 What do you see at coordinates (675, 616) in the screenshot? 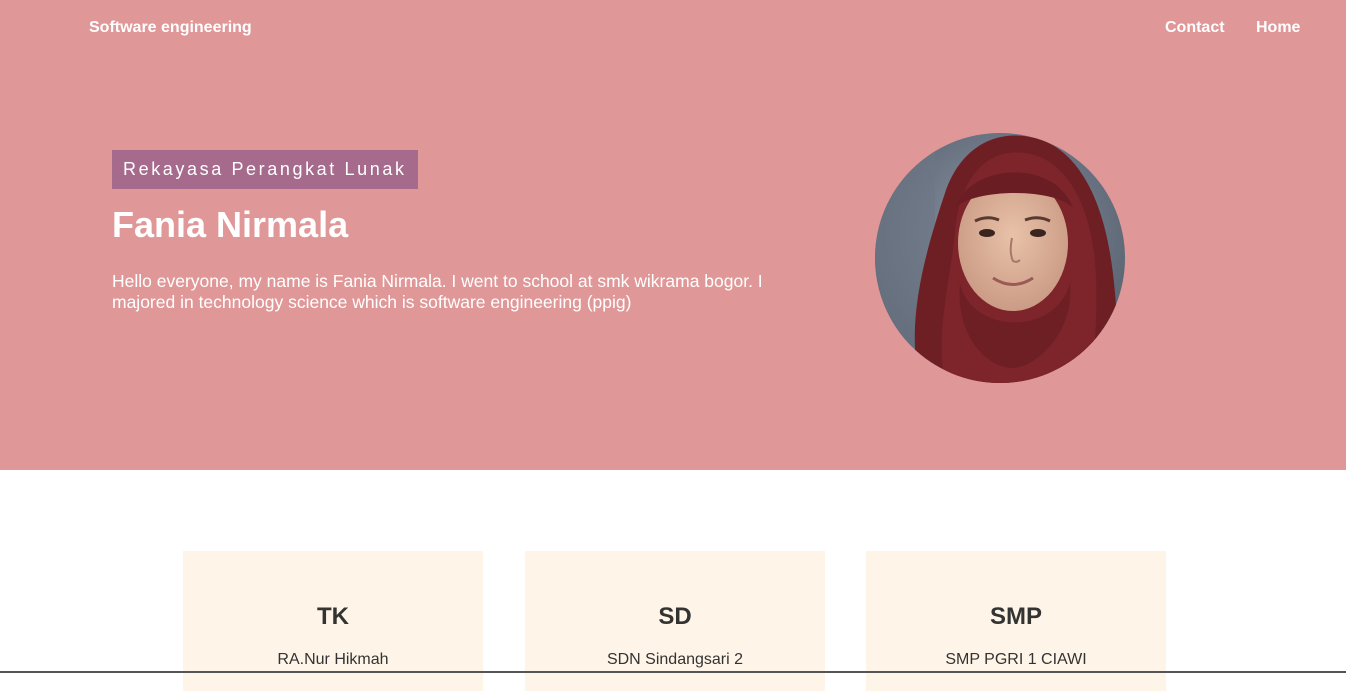
I see `card-title: SD` at bounding box center [675, 616].